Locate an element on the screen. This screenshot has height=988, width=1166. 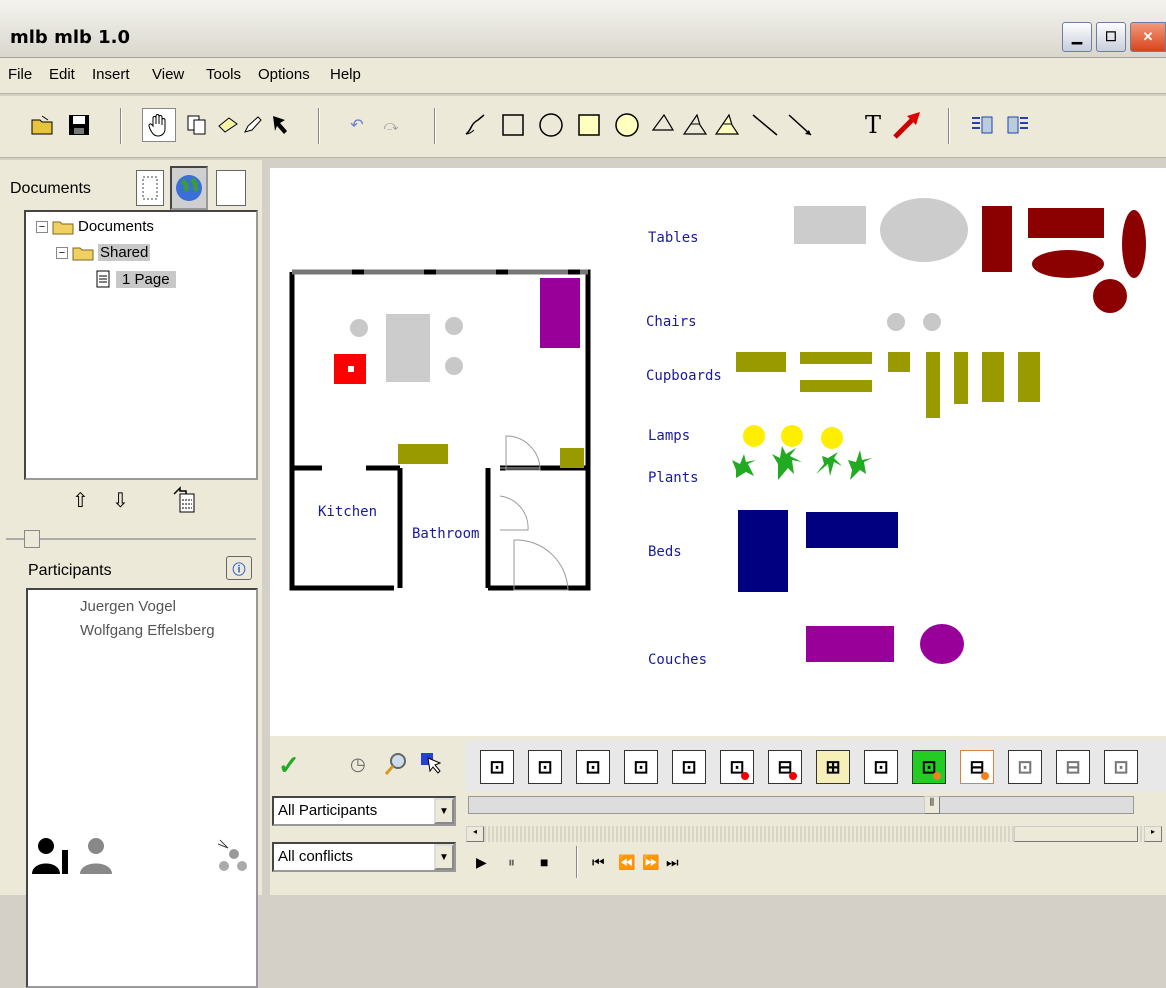
polygon-icon is located at coordinates (695, 125).